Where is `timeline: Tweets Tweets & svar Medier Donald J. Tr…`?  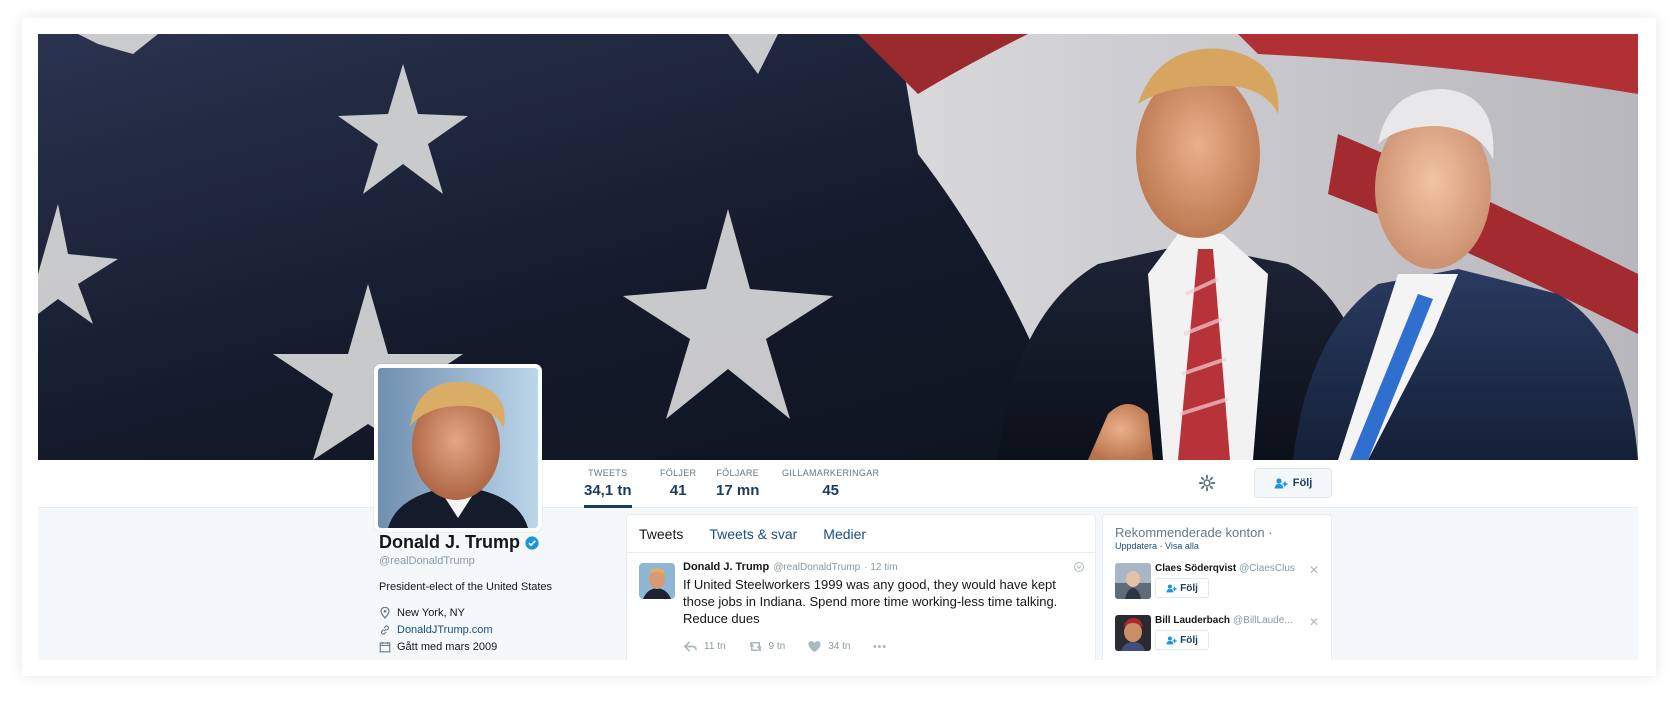
timeline: Tweets Tweets & svar Medier Donald J. Tr… is located at coordinates (861, 587).